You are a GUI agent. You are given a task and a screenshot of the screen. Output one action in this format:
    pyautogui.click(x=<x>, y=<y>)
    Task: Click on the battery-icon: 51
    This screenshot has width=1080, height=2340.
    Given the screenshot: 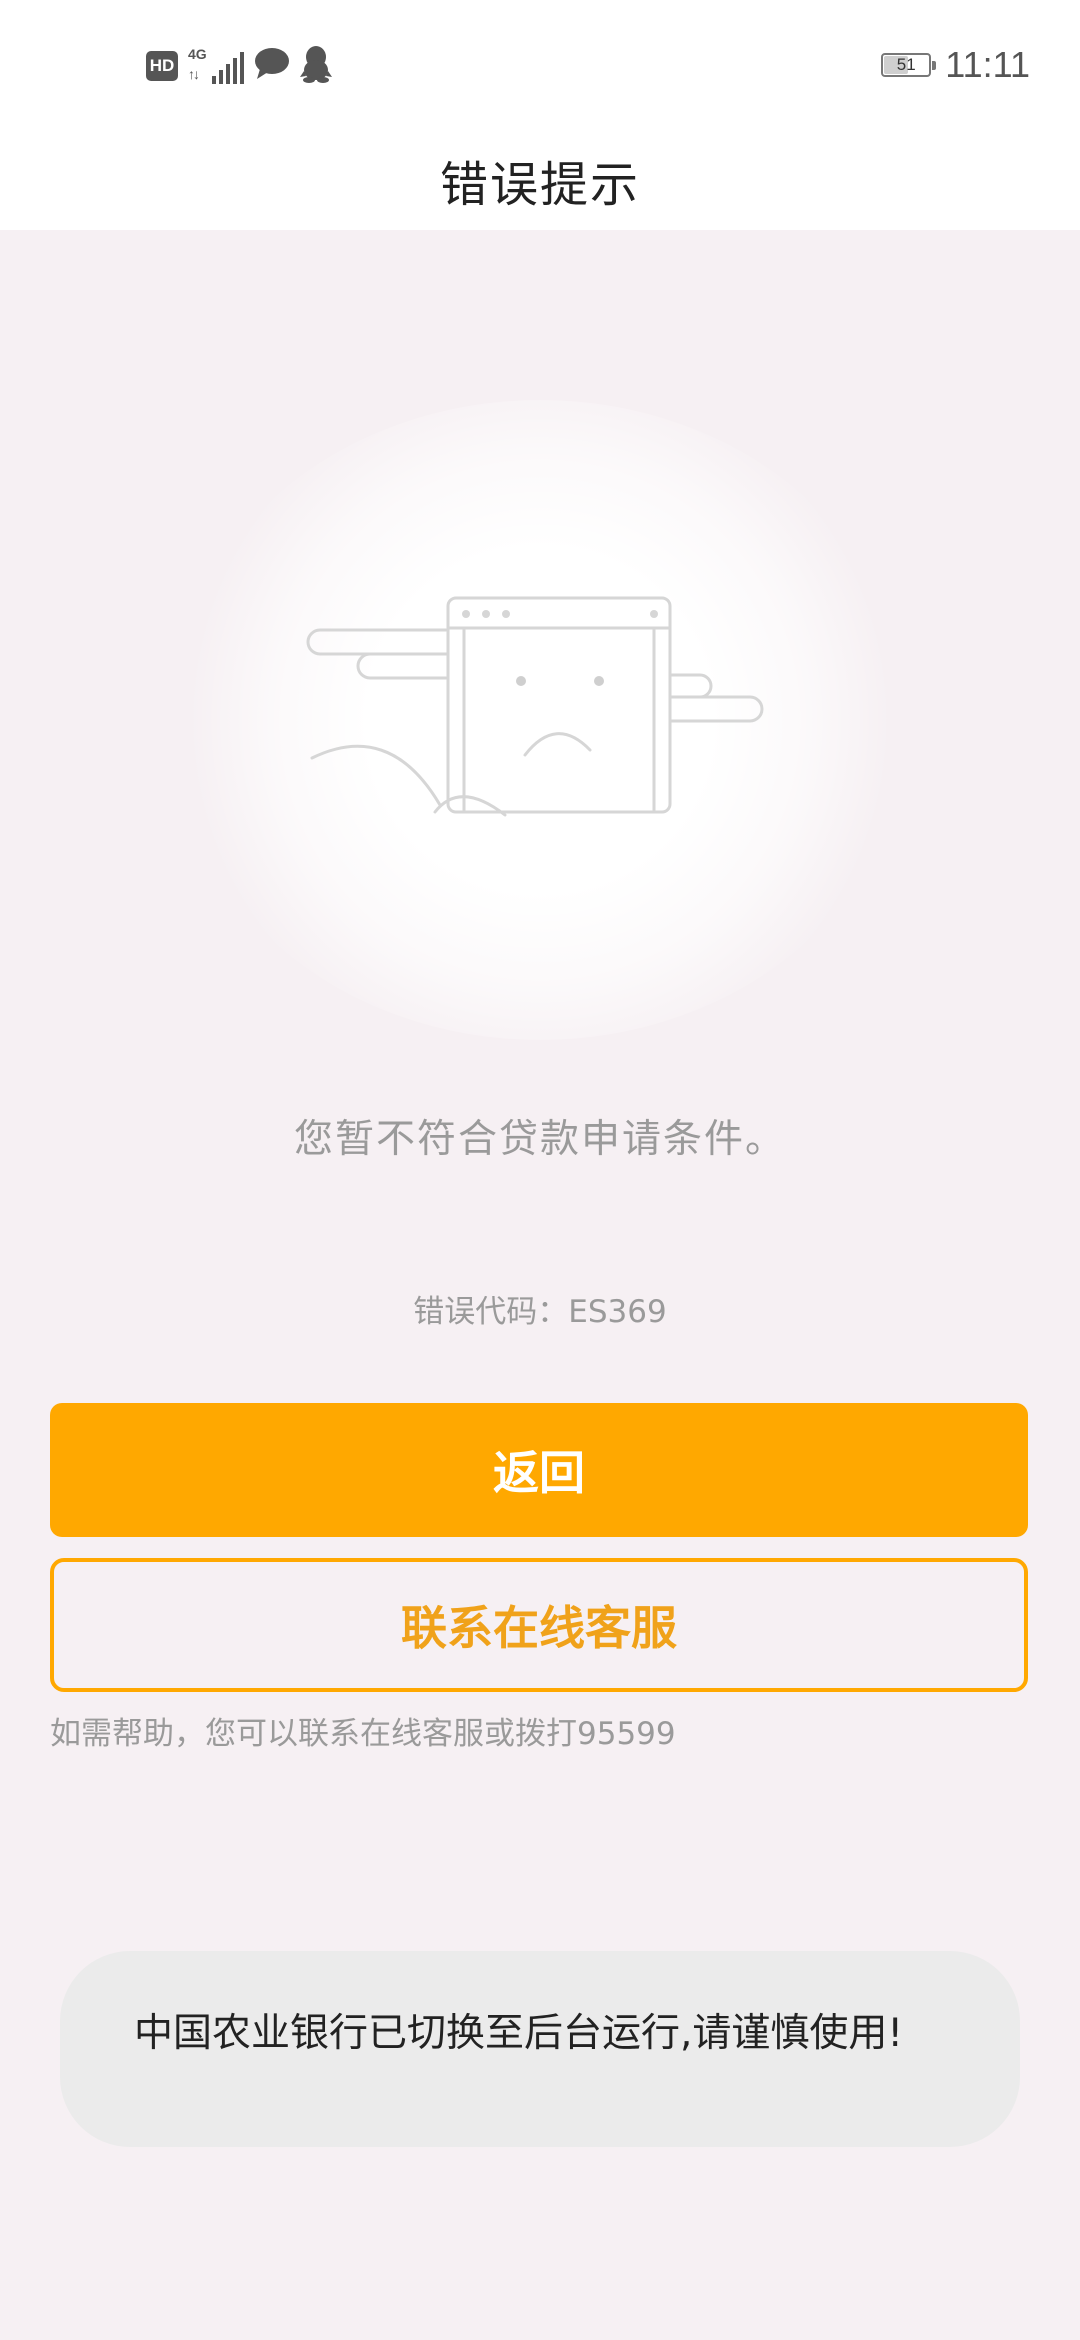 What is the action you would take?
    pyautogui.click(x=909, y=65)
    